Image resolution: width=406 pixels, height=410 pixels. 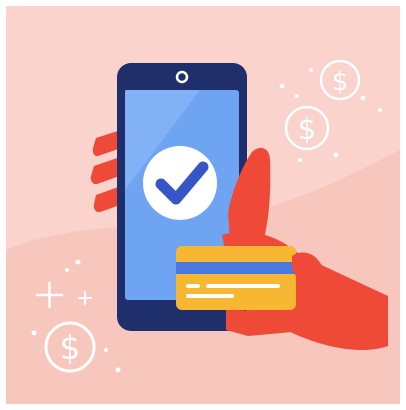 What do you see at coordinates (180, 183) in the screenshot?
I see `checkmark-icon` at bounding box center [180, 183].